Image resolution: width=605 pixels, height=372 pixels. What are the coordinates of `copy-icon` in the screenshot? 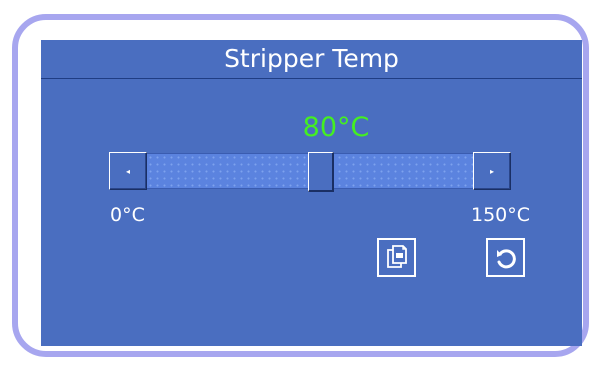 It's located at (396, 256).